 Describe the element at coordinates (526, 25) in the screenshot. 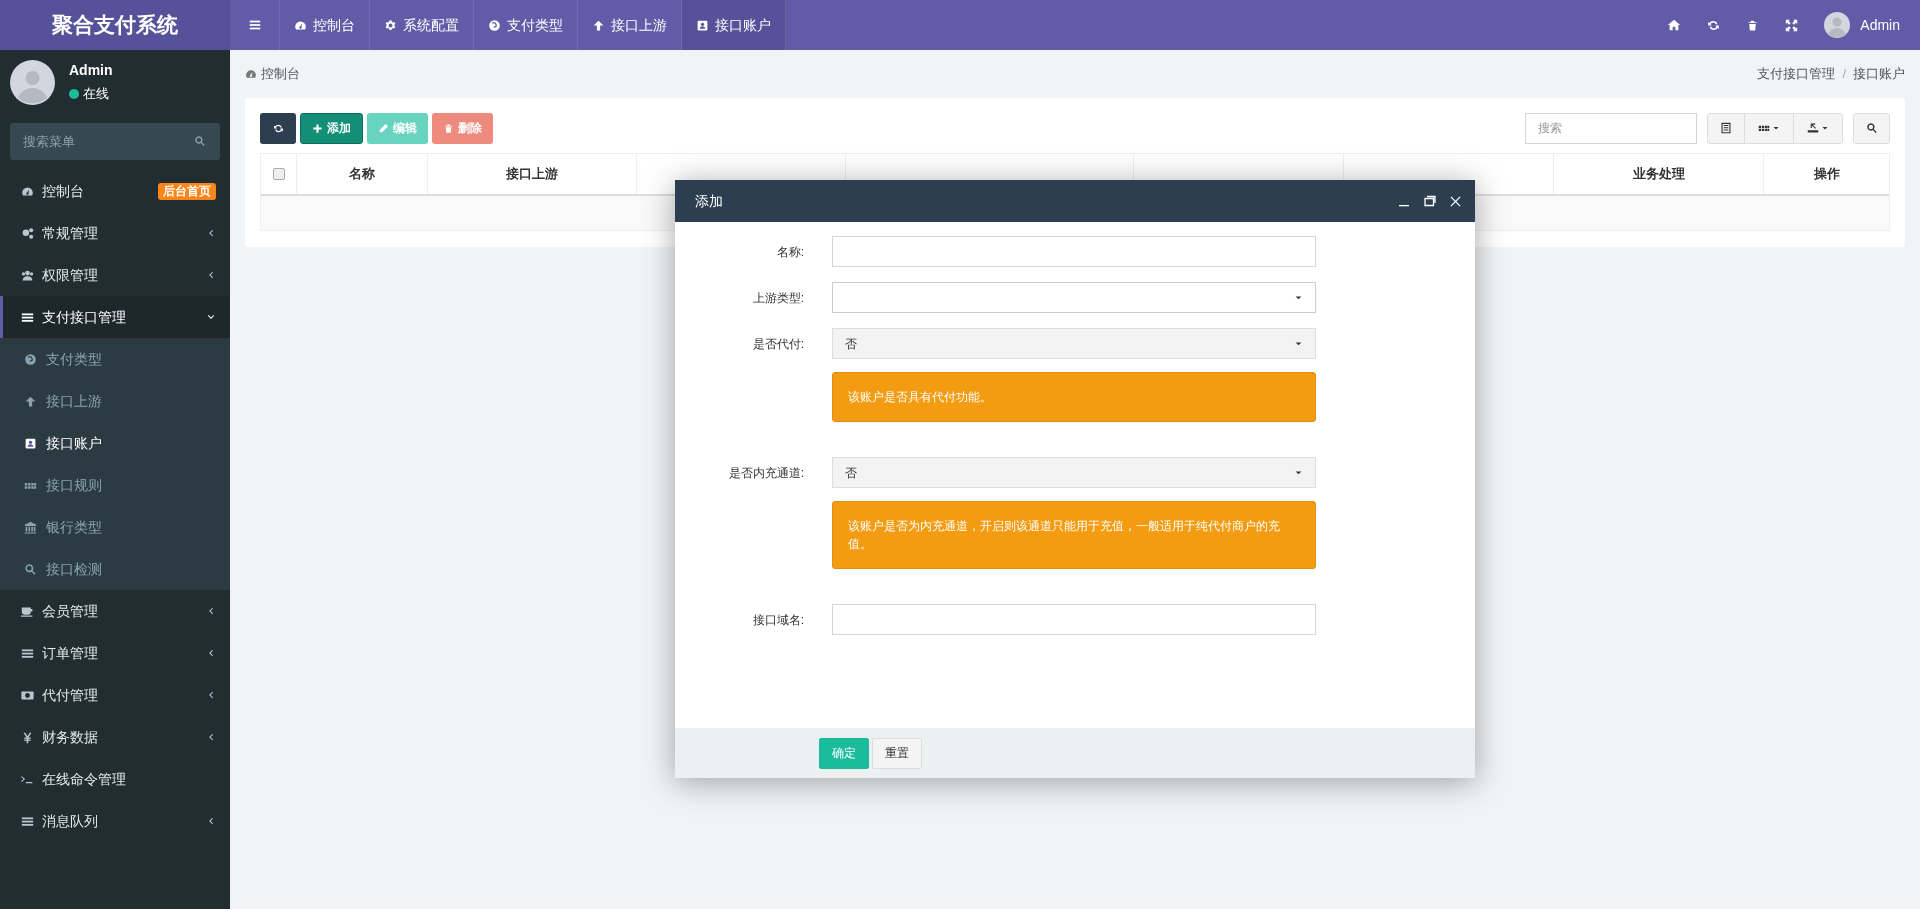

I see `nav-tab: 支付类型` at that location.